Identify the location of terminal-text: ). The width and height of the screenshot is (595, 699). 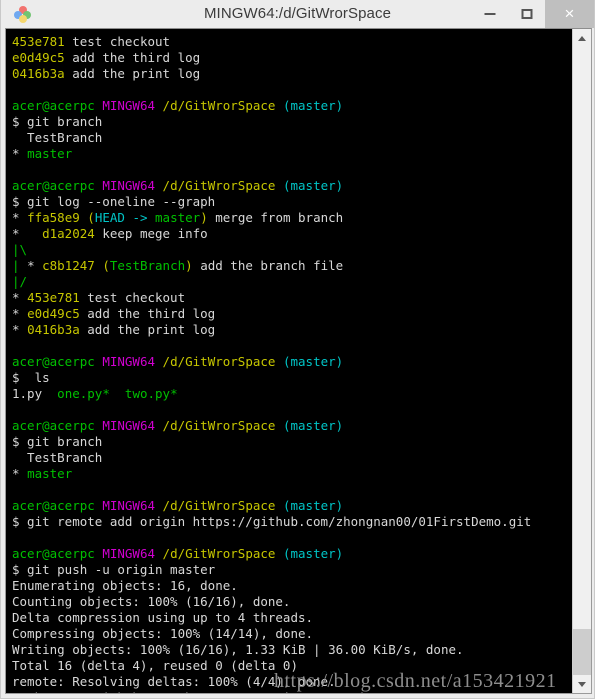
(189, 265).